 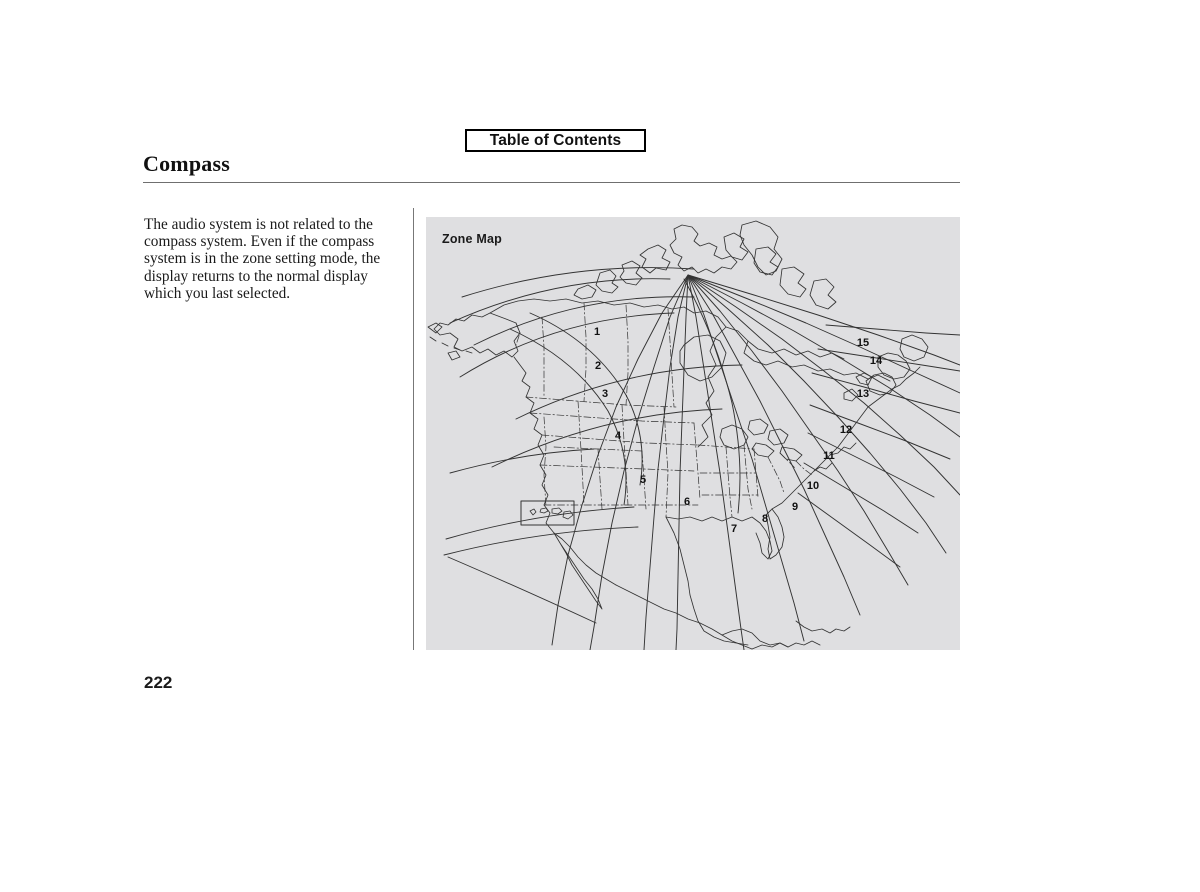 I want to click on zone-label-13: 13, so click(x=863, y=394).